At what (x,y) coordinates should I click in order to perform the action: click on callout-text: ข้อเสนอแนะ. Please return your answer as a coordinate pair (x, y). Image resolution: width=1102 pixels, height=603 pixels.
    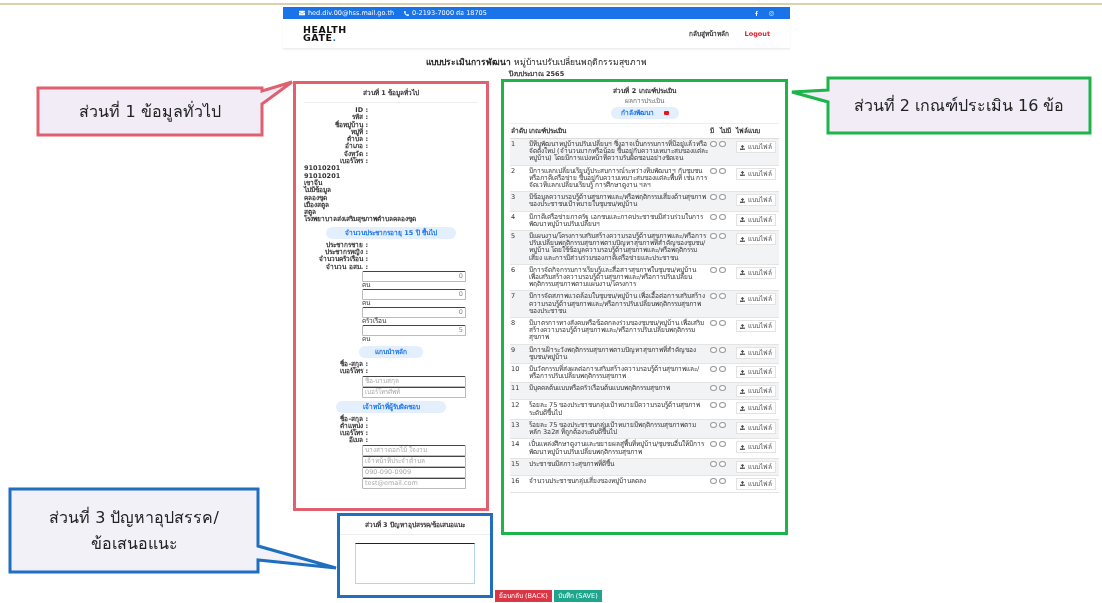
    Looking at the image, I should click on (134, 543).